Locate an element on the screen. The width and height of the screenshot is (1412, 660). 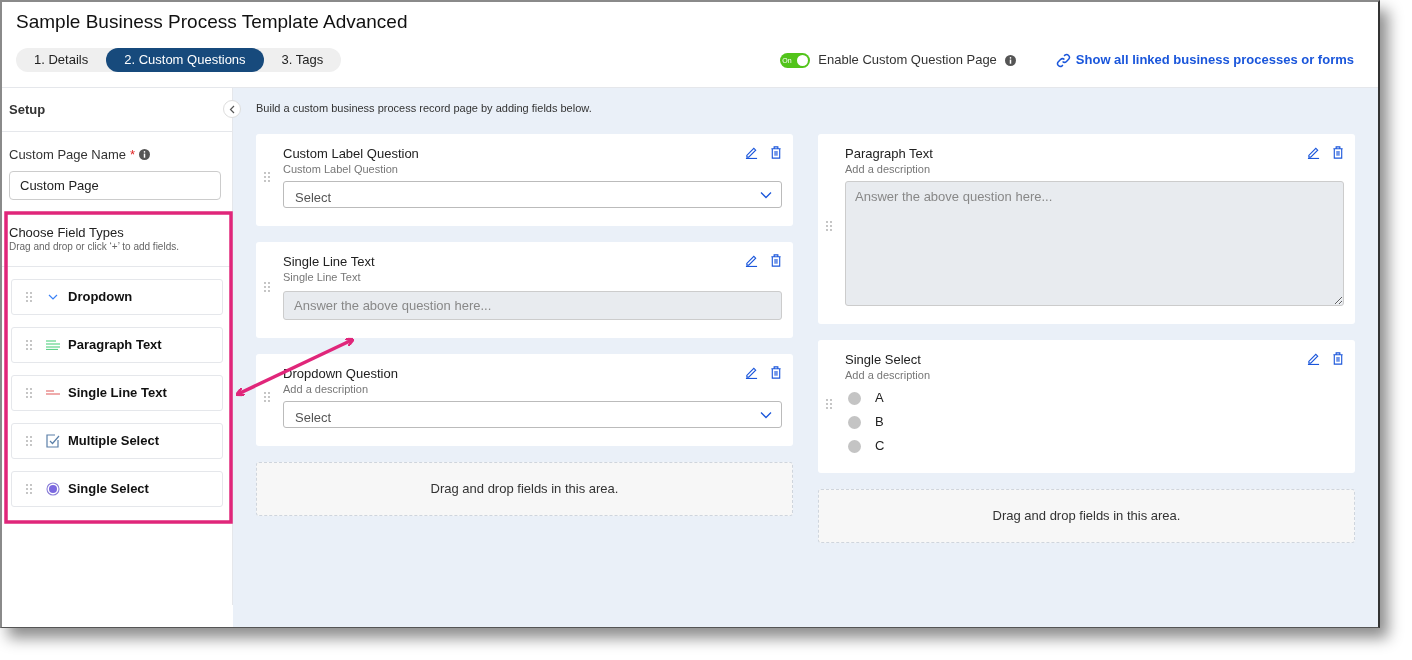
chevron-left-icon is located at coordinates (232, 109).